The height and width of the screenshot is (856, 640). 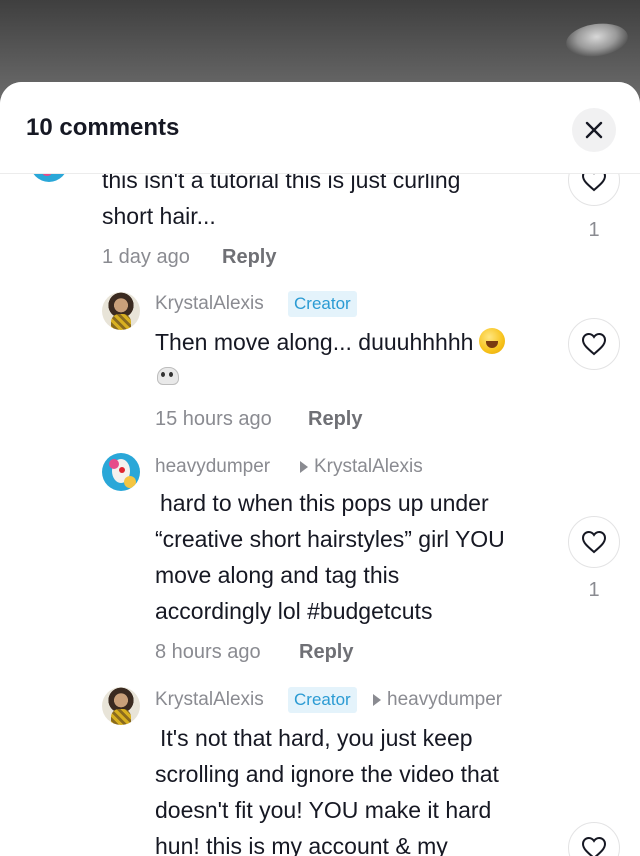 I want to click on comment-text-line: It's not that hard, you just keep, so click(x=316, y=738).